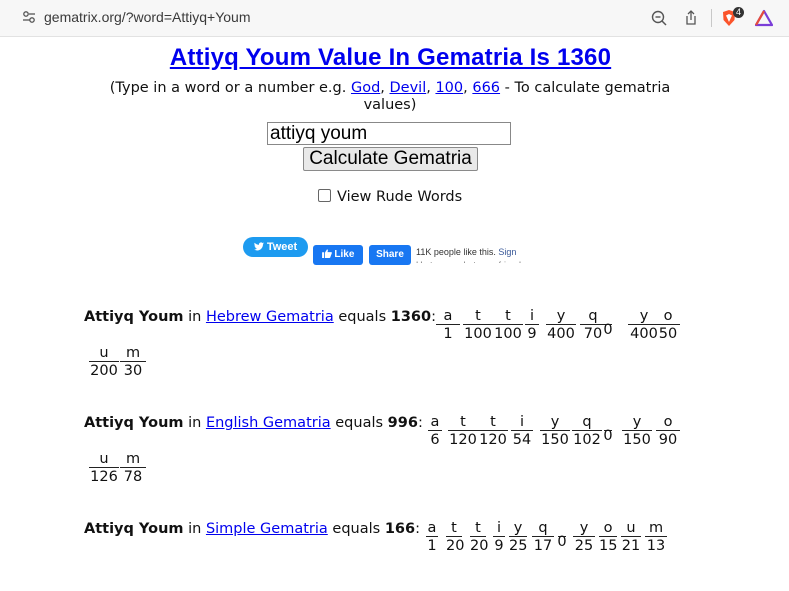  What do you see at coordinates (133, 371) in the screenshot?
I see `letter-number: 30` at bounding box center [133, 371].